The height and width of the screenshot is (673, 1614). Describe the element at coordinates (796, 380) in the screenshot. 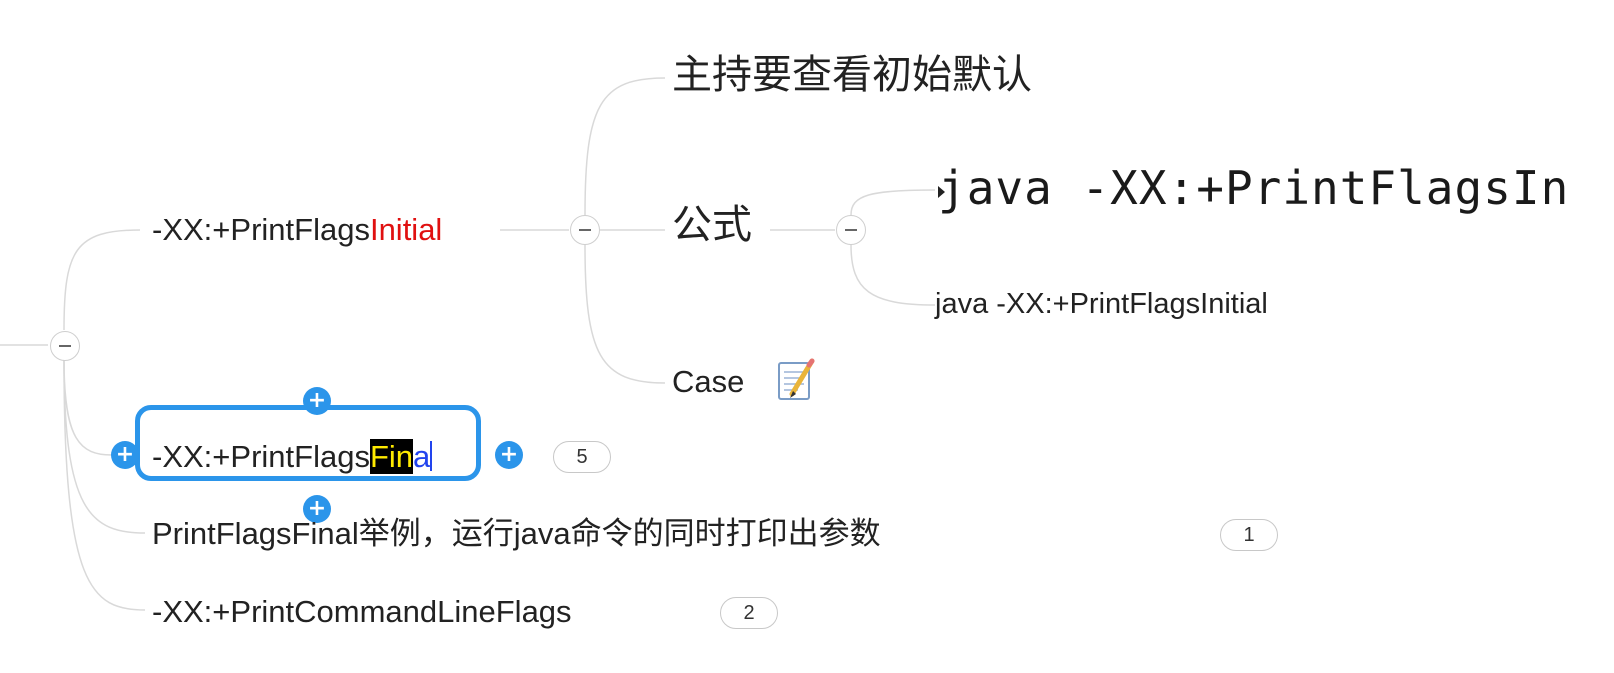

I see `note-edit-icon` at that location.